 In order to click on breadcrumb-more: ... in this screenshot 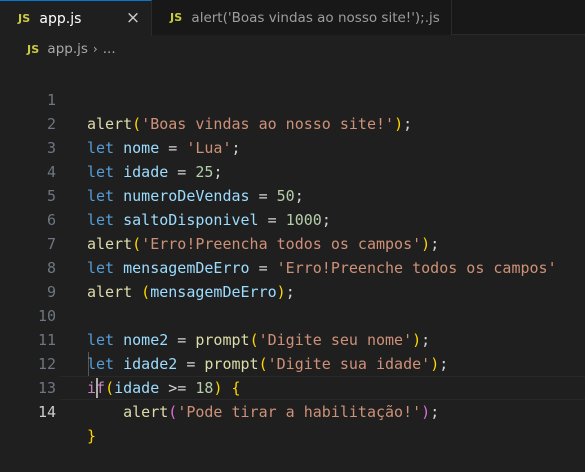, I will do `click(109, 49)`.